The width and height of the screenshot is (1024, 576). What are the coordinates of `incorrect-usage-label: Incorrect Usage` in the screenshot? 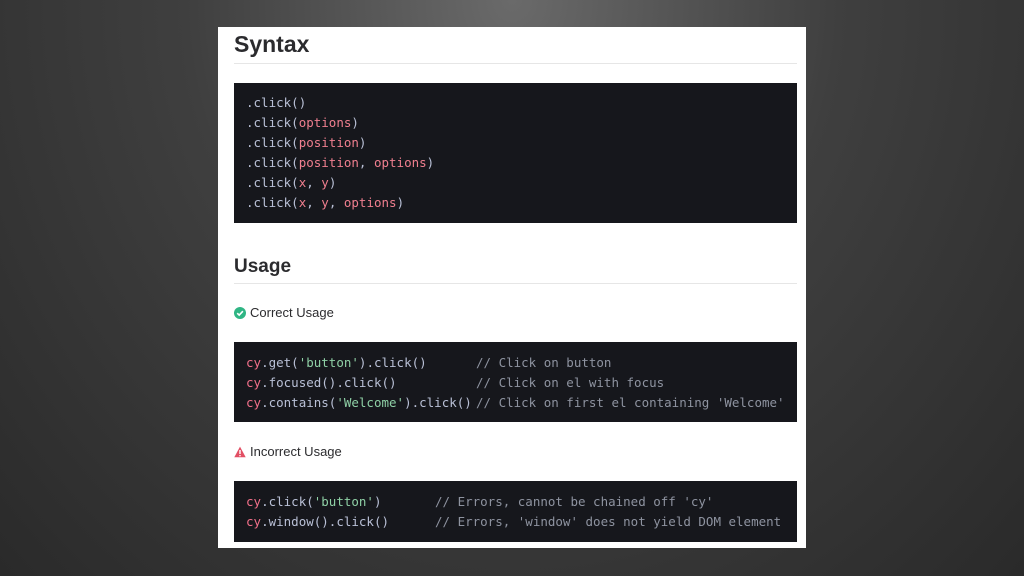 It's located at (296, 451).